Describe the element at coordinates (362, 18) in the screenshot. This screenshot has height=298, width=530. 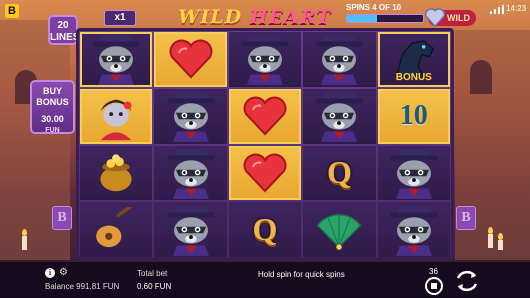
I see `spins-progress-fill` at that location.